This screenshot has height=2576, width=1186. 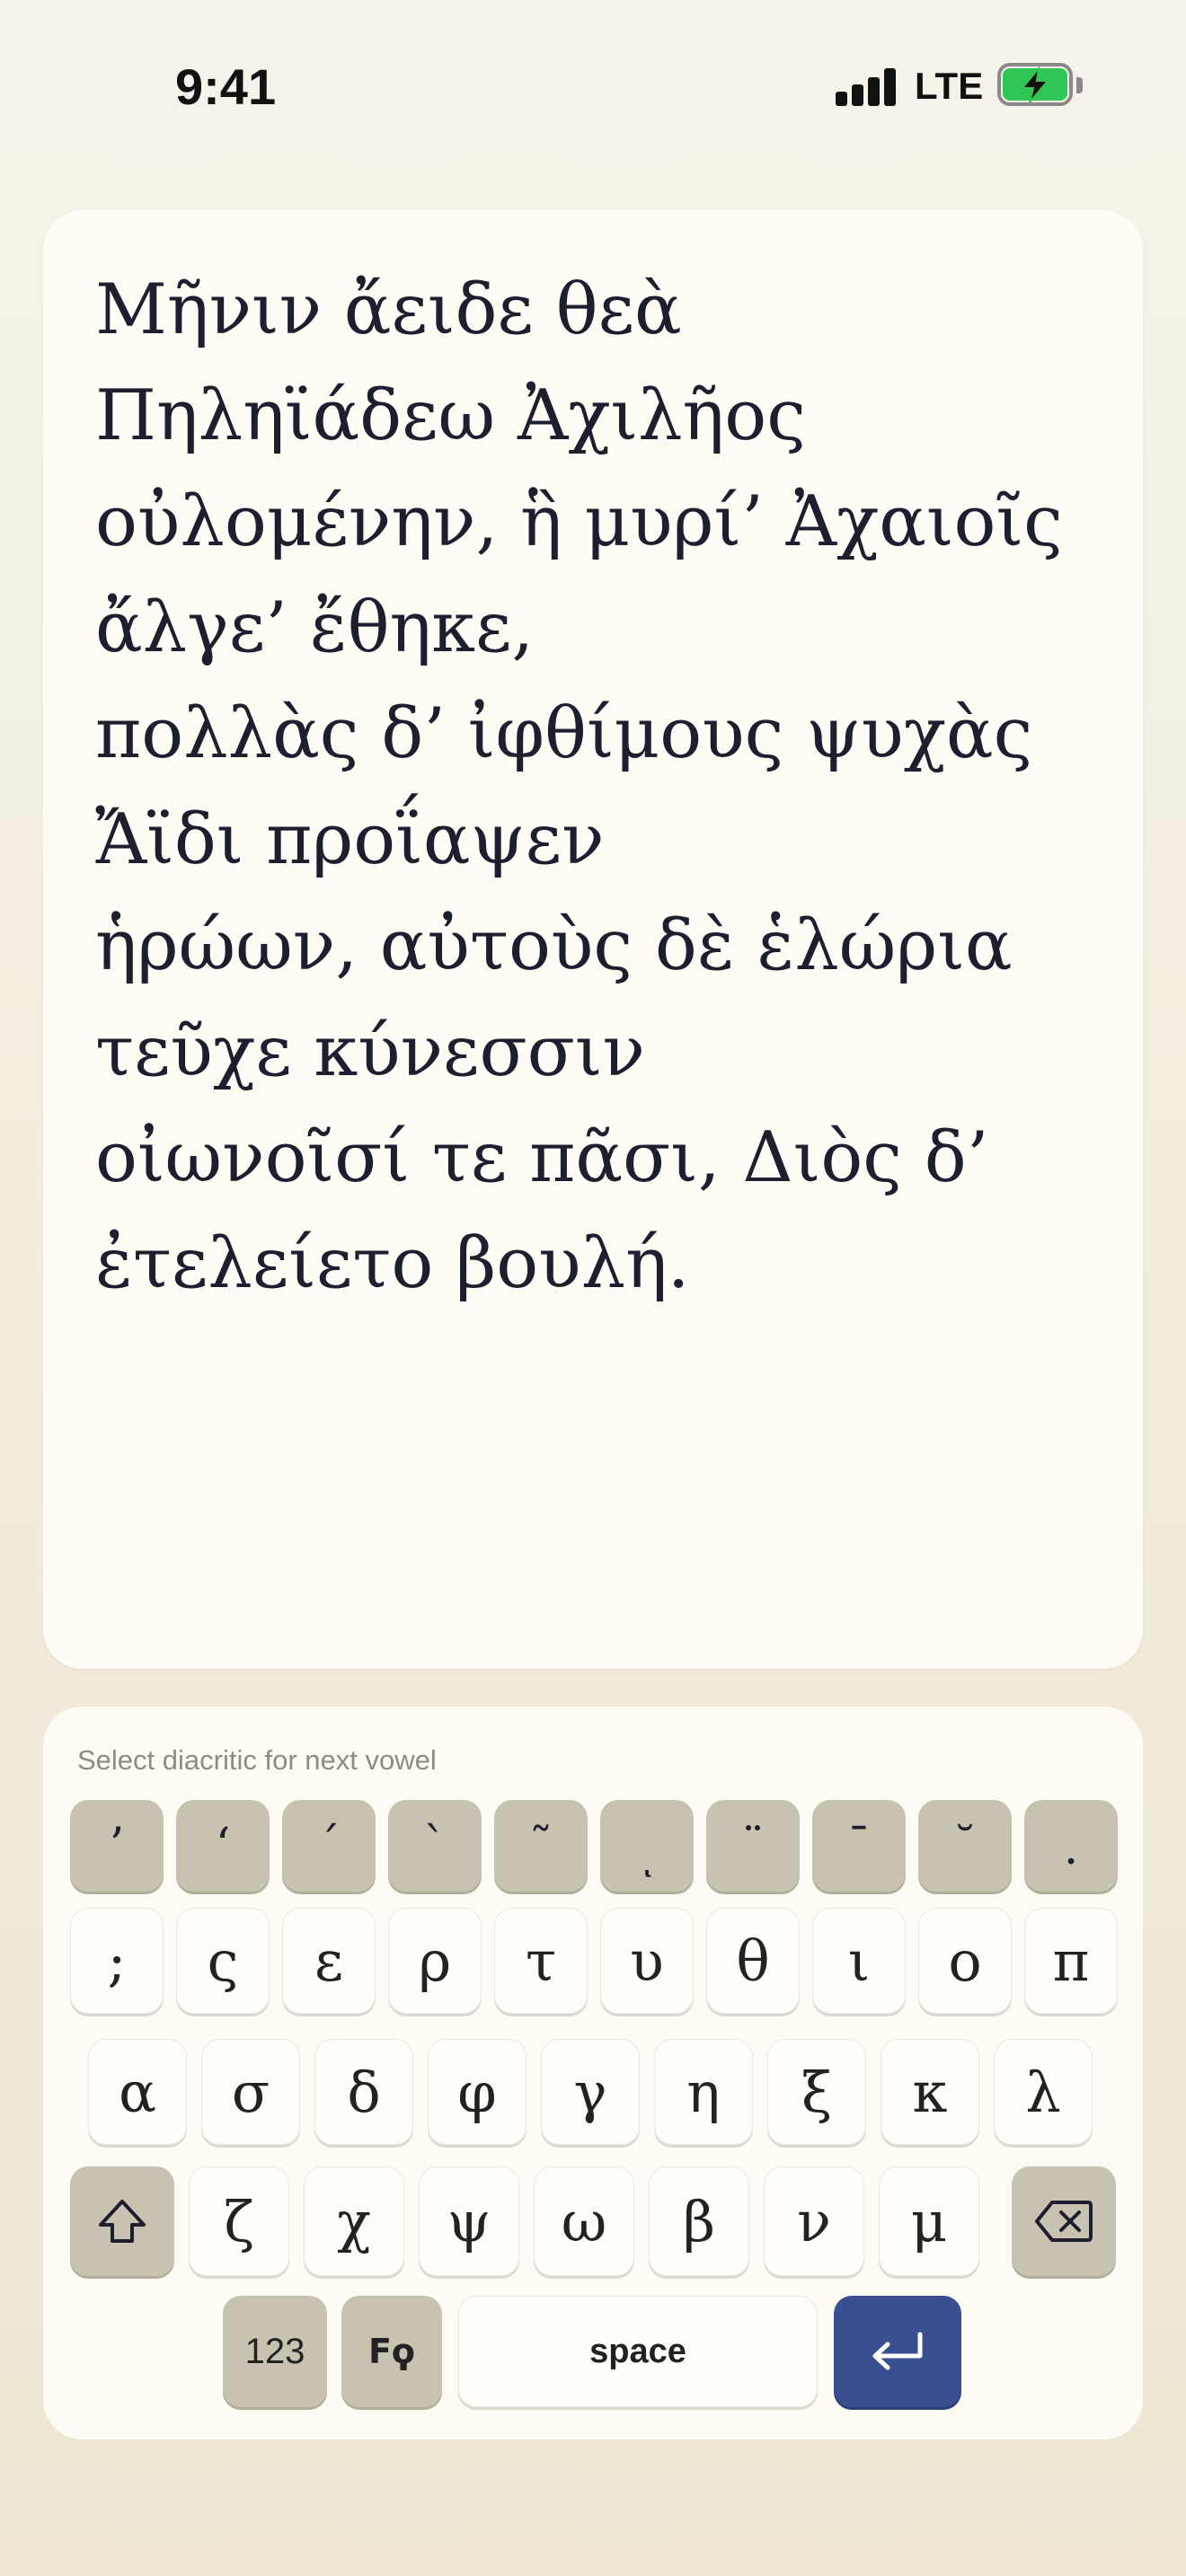 I want to click on key-eta: η, so click(x=703, y=2092).